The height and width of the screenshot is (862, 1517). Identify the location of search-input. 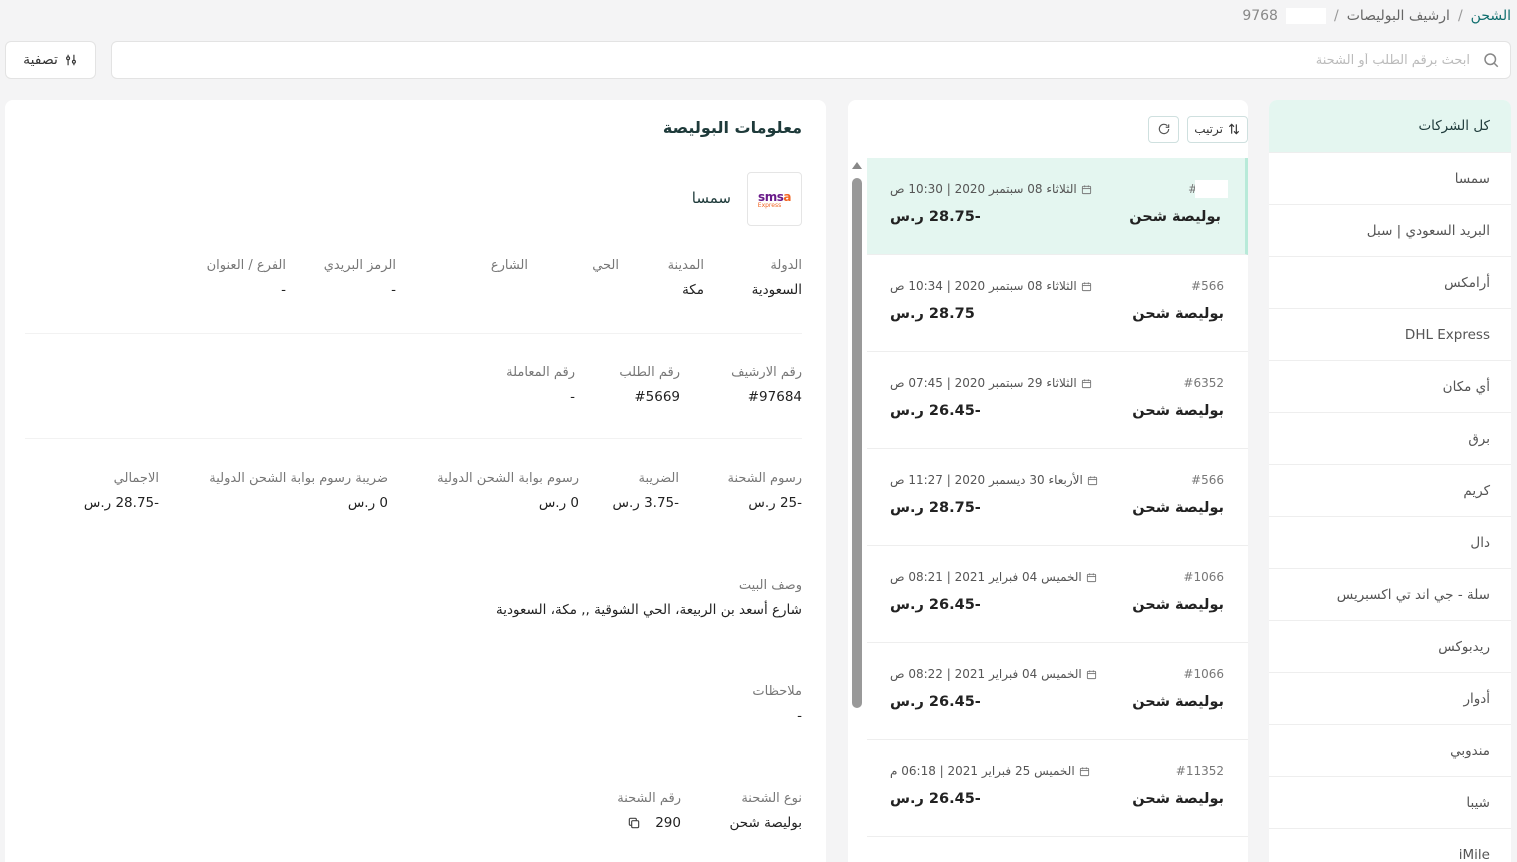
(796, 60).